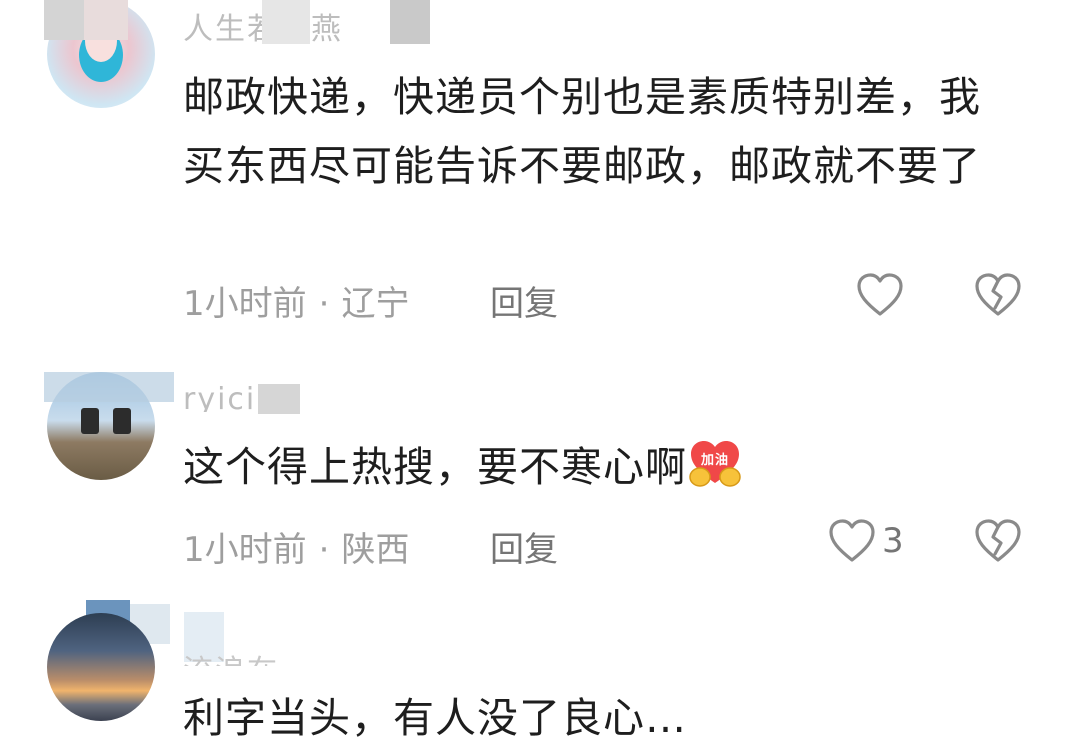 The height and width of the screenshot is (753, 1080). What do you see at coordinates (101, 667) in the screenshot?
I see `avatar` at bounding box center [101, 667].